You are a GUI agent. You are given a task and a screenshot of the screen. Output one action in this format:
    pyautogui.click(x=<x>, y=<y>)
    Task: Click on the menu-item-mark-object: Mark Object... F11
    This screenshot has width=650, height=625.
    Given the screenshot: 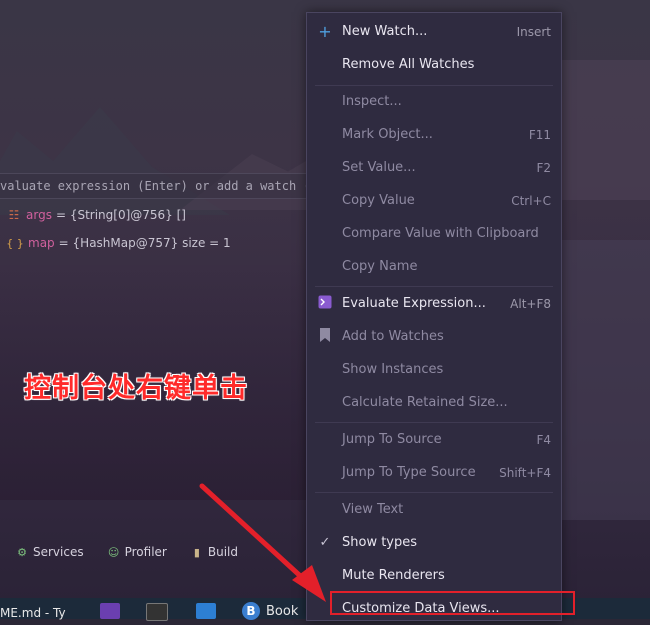 What is the action you would take?
    pyautogui.click(x=434, y=134)
    